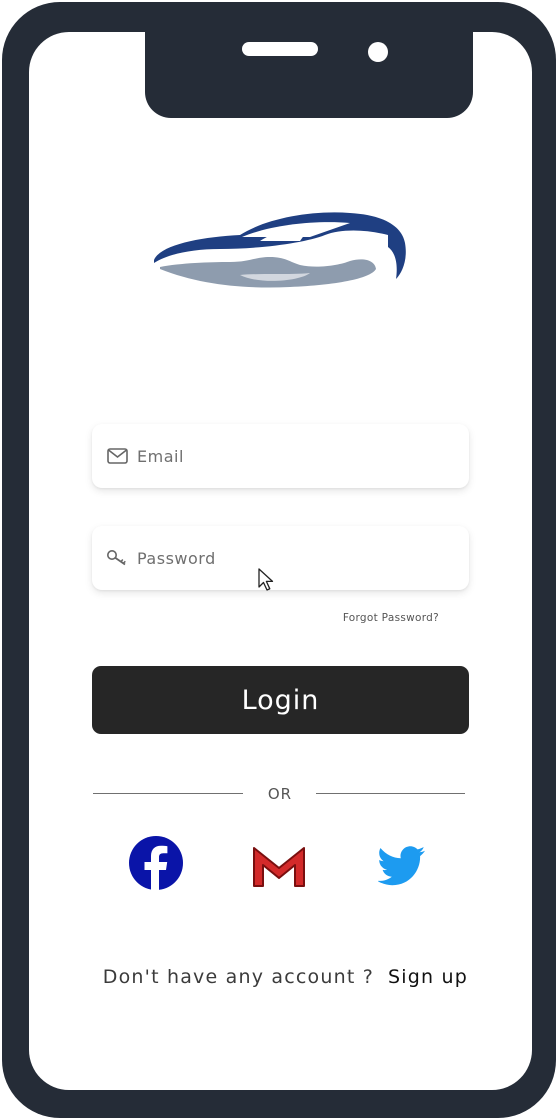  Describe the element at coordinates (391, 618) in the screenshot. I see `forgot-password-link: Forgot Password?` at that location.